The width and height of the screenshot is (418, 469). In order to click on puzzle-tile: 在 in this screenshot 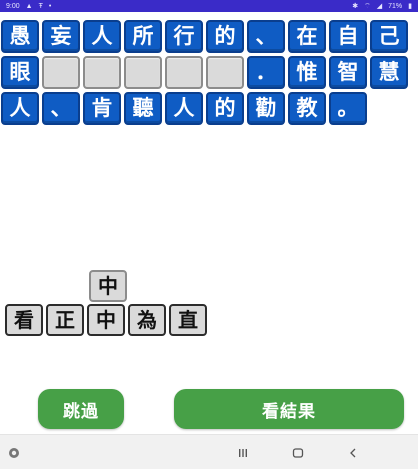, I will do `click(307, 36)`.